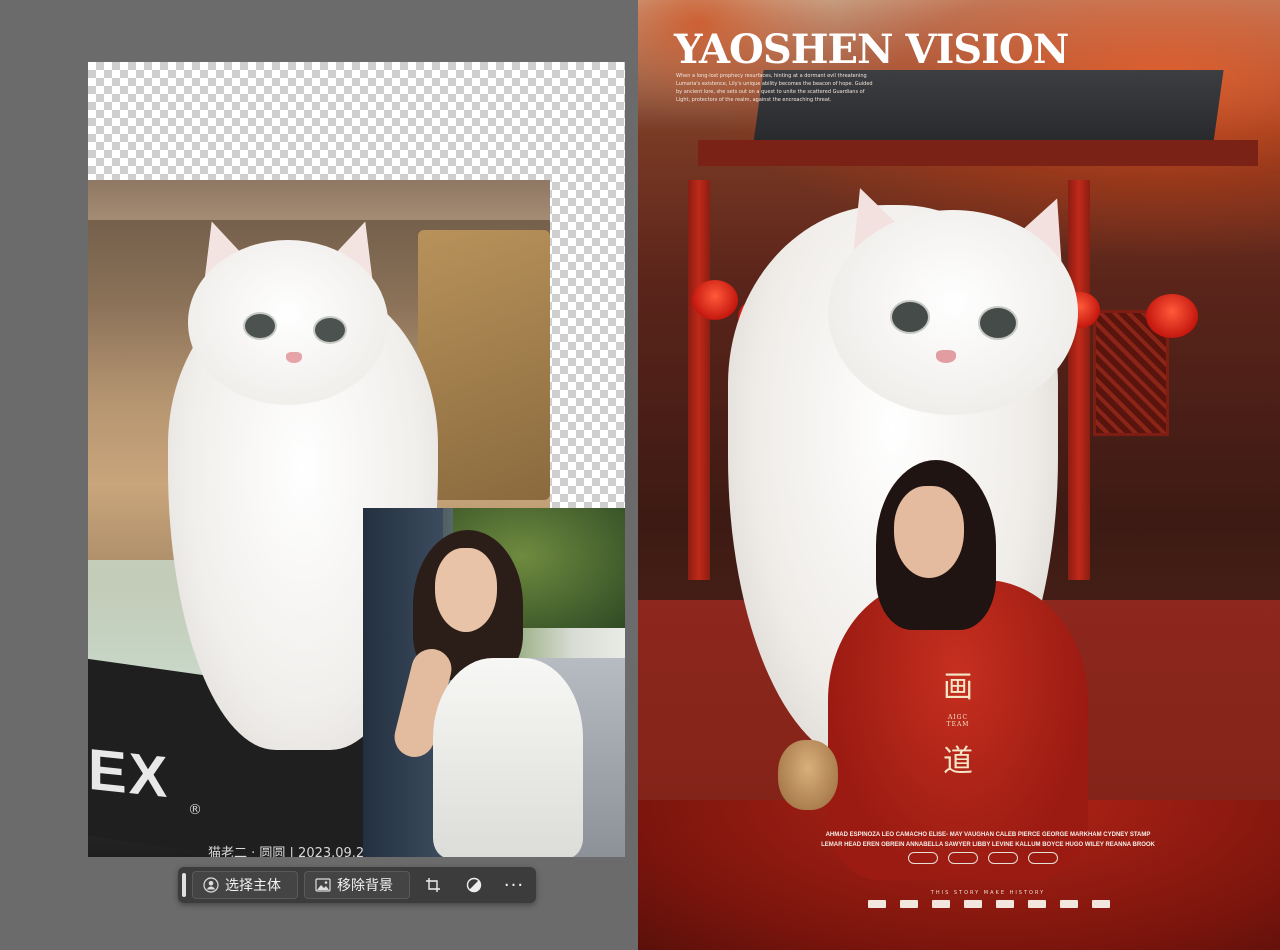 Image resolution: width=1280 pixels, height=950 pixels. What do you see at coordinates (998, 323) in the screenshot?
I see `giant-cat-eye-right` at bounding box center [998, 323].